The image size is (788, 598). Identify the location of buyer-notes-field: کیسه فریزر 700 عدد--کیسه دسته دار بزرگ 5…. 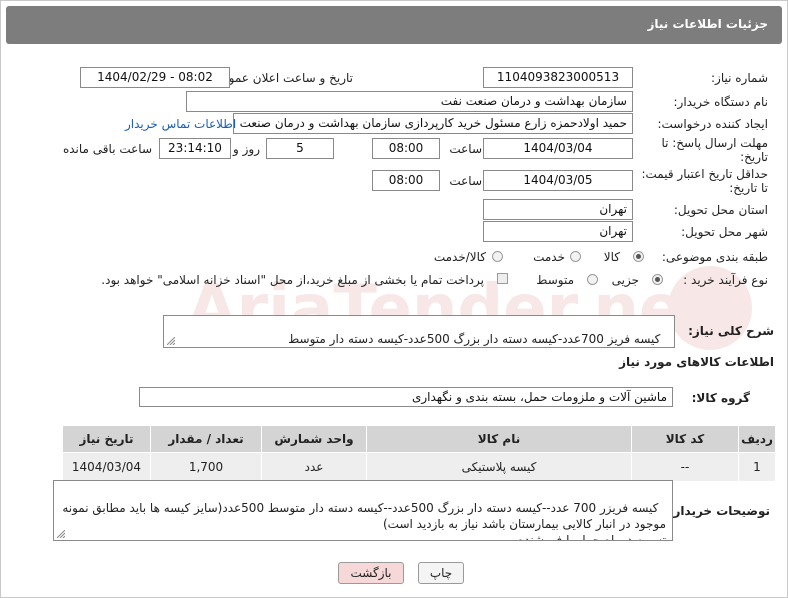
(363, 510).